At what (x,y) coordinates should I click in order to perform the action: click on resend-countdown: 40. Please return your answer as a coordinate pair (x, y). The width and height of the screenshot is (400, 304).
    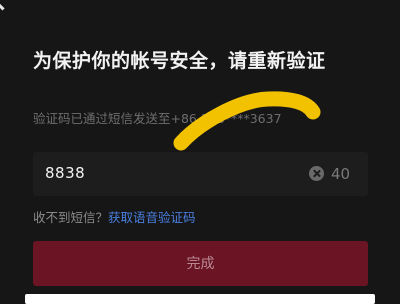
    Looking at the image, I should click on (341, 174).